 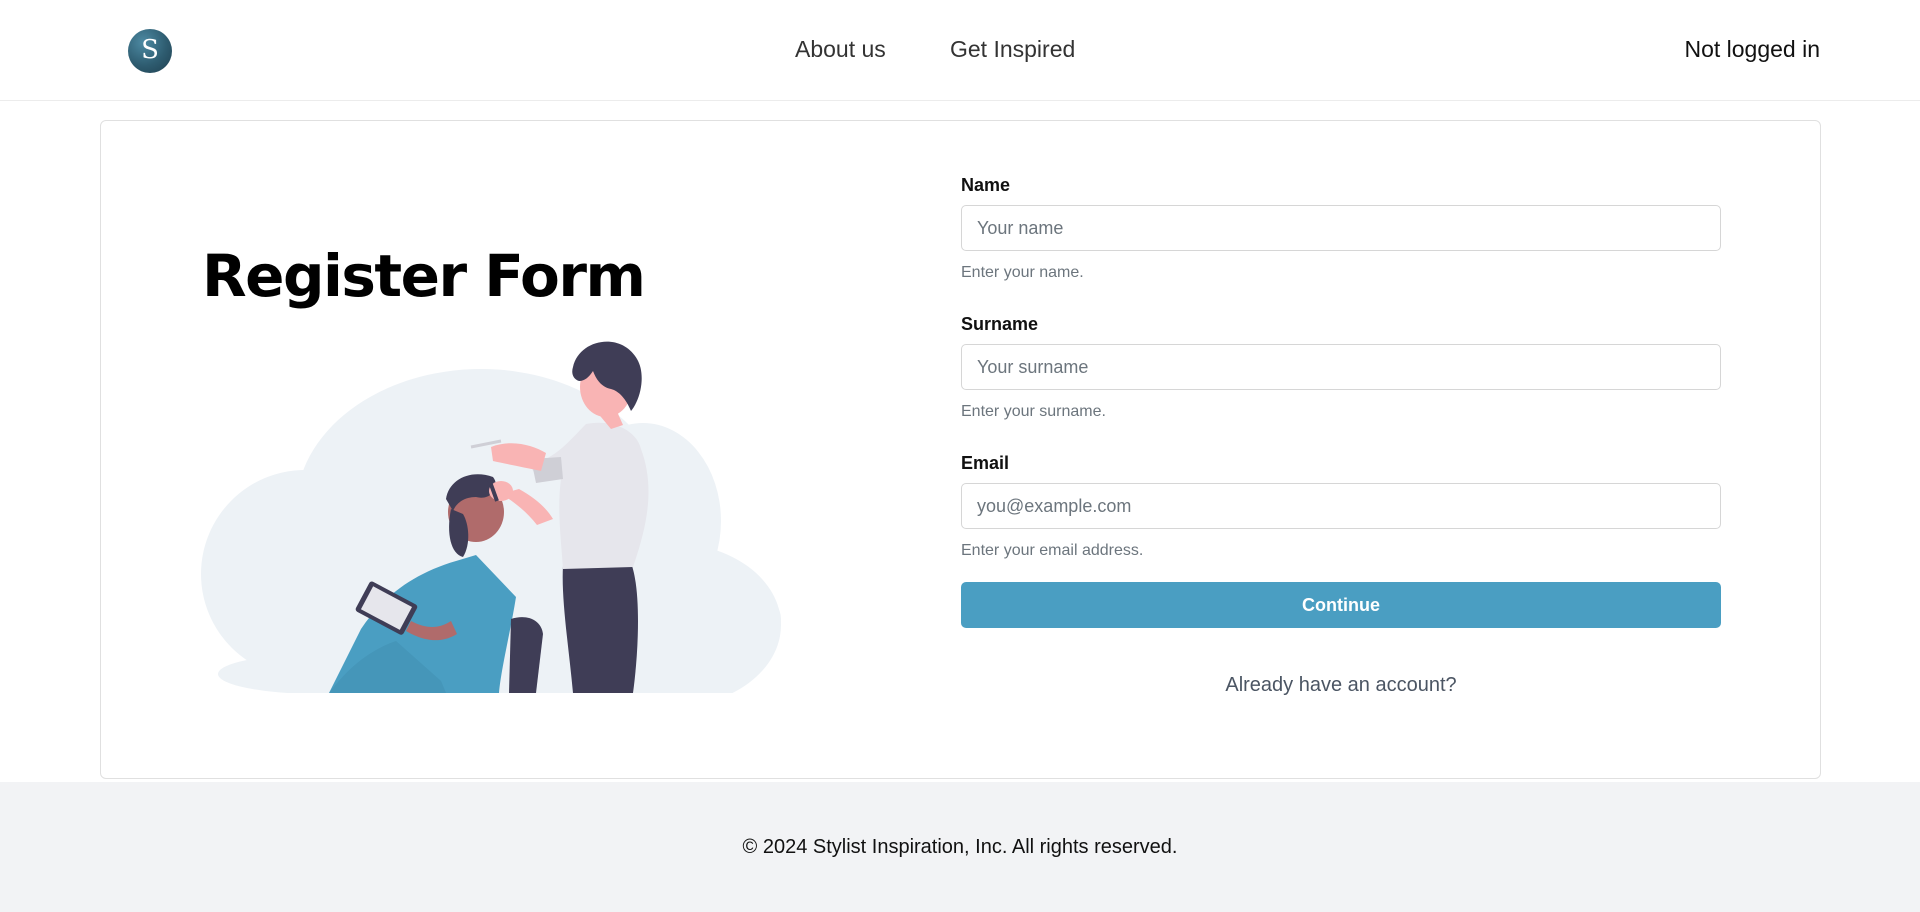 I want to click on logo: S, so click(x=150, y=51).